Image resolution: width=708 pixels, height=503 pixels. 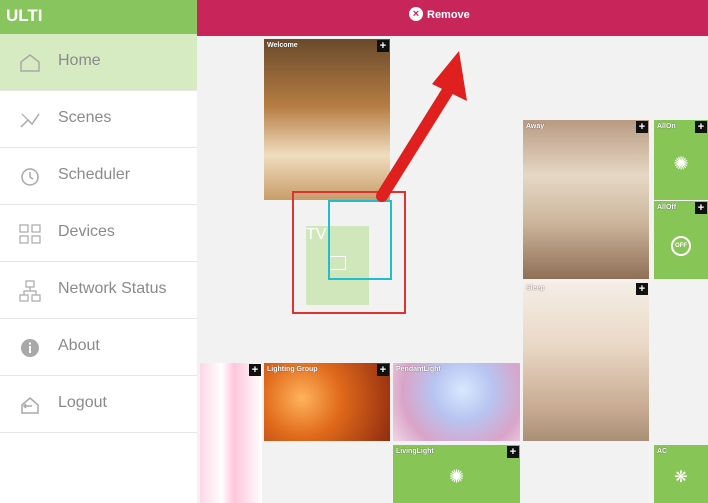 What do you see at coordinates (85, 117) in the screenshot?
I see `sidebar-item-label: Scenes` at bounding box center [85, 117].